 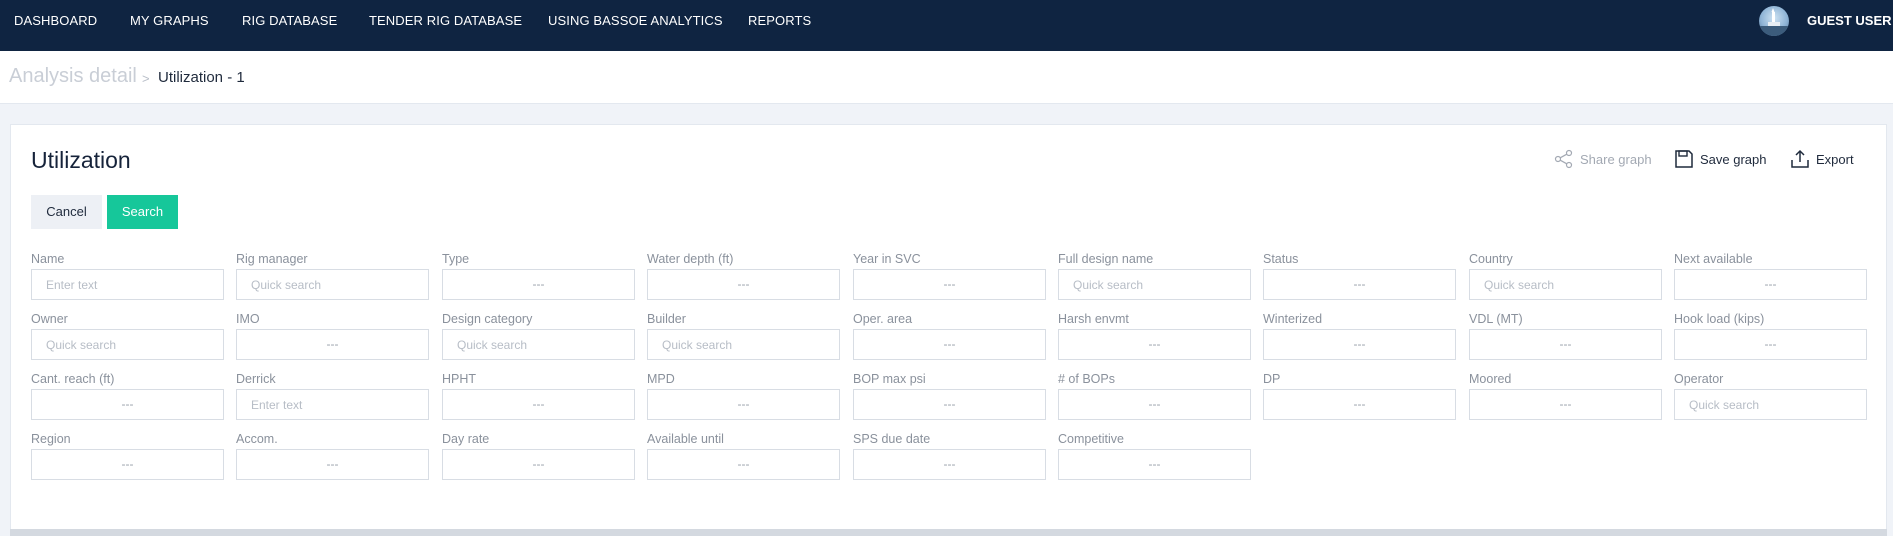 I want to click on filter-moored: Moored ---, so click(x=1565, y=395).